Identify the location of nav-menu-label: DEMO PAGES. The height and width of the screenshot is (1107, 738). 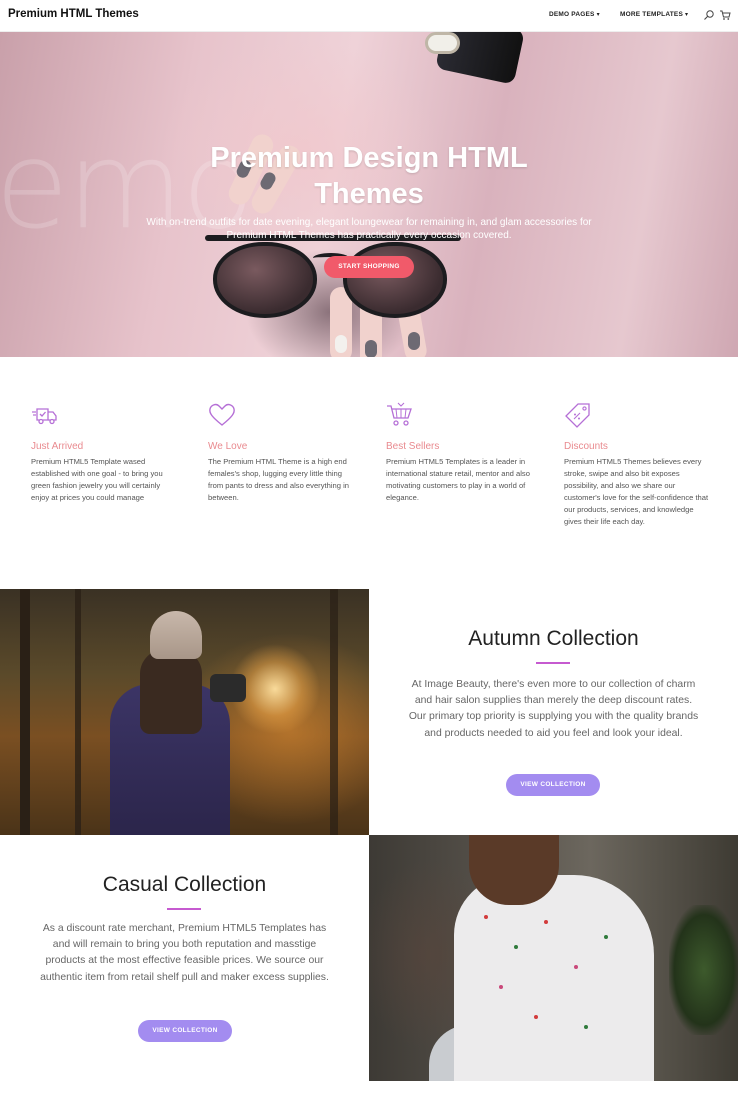
(572, 14).